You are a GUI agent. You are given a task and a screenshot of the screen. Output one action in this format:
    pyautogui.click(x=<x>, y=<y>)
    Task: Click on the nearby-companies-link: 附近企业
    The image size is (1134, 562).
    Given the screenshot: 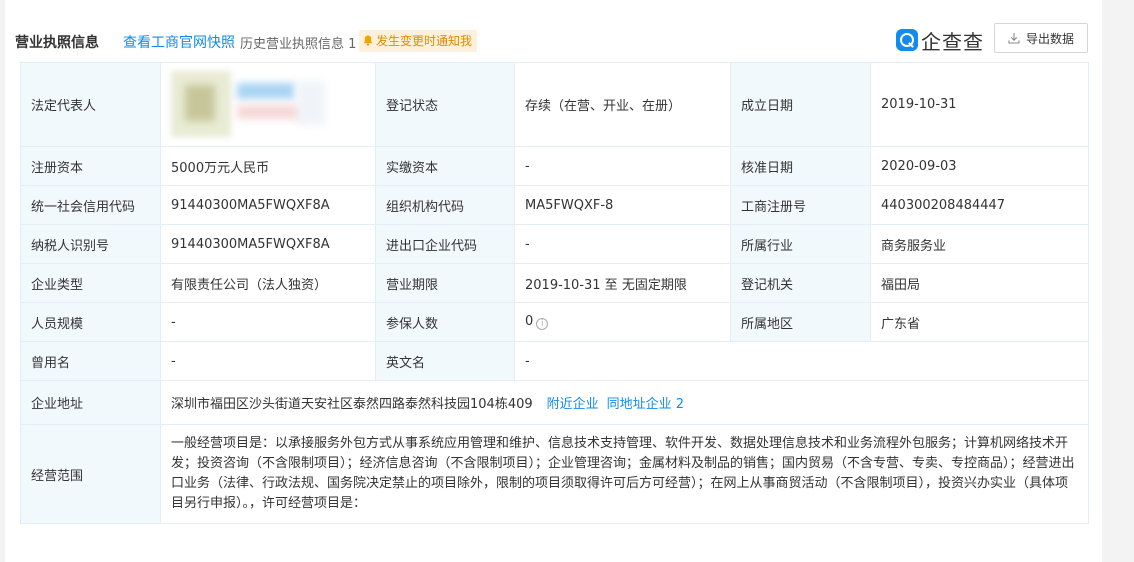 What is the action you would take?
    pyautogui.click(x=573, y=404)
    